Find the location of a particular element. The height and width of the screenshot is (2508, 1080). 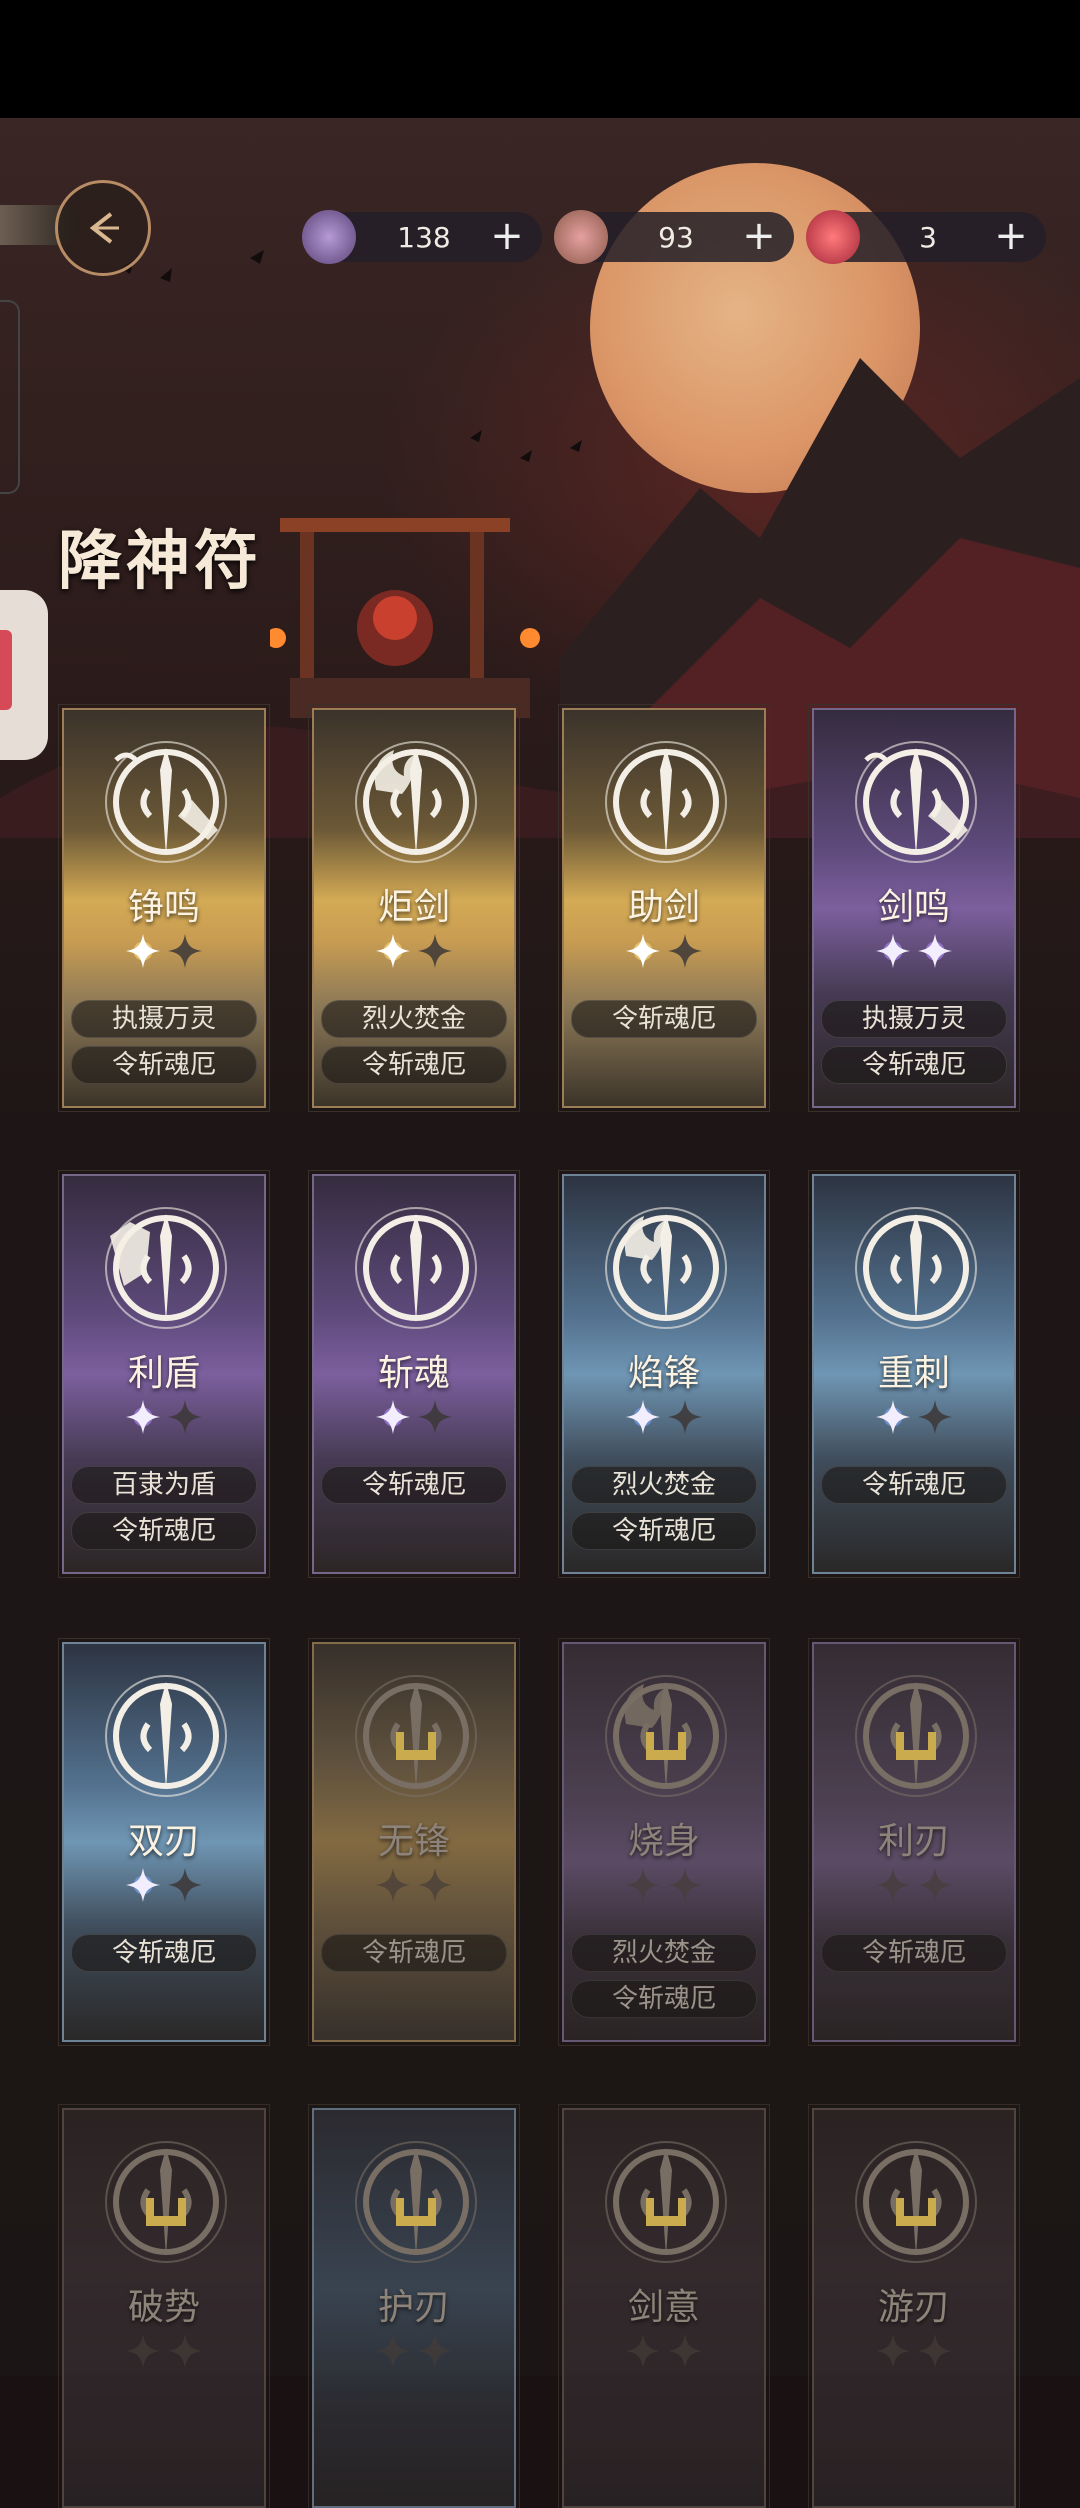

talisman-card: 利盾 百隶为盾 令斩魂厄 is located at coordinates (164, 1374).